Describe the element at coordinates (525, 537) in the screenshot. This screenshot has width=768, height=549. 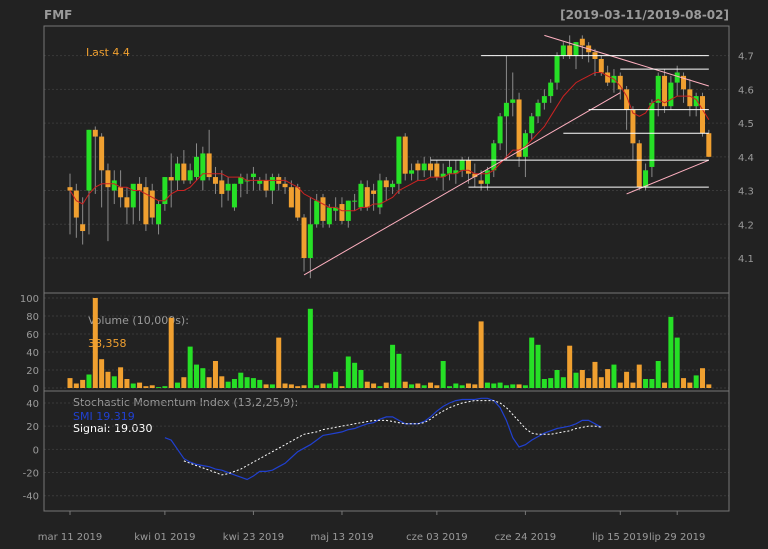
I see `x-tick-label: cze 24 2019` at that location.